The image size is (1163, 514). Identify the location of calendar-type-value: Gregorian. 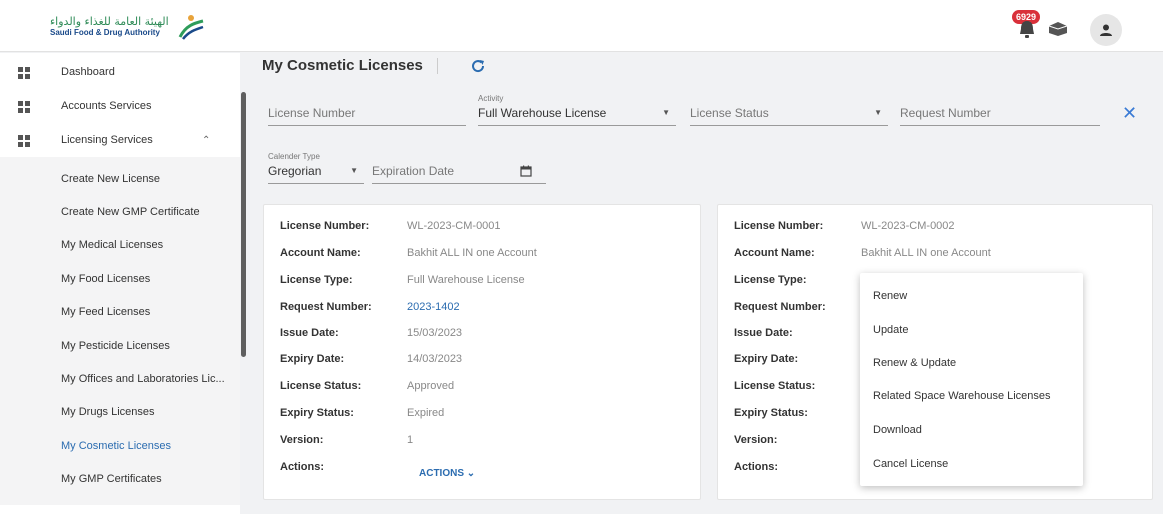
(295, 171).